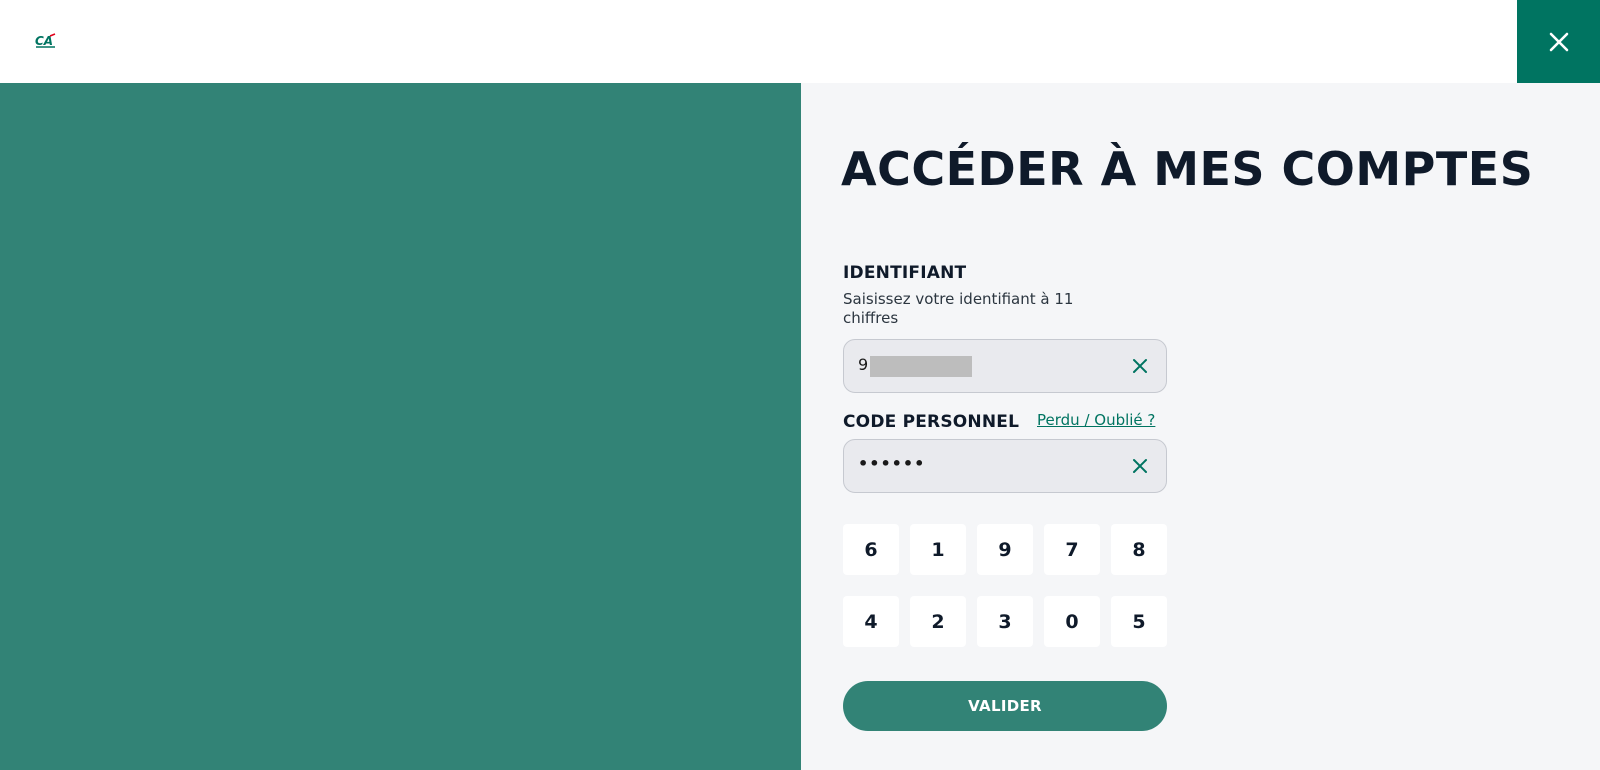 The height and width of the screenshot is (770, 1600). What do you see at coordinates (1139, 549) in the screenshot?
I see `keypad-key: 8` at bounding box center [1139, 549].